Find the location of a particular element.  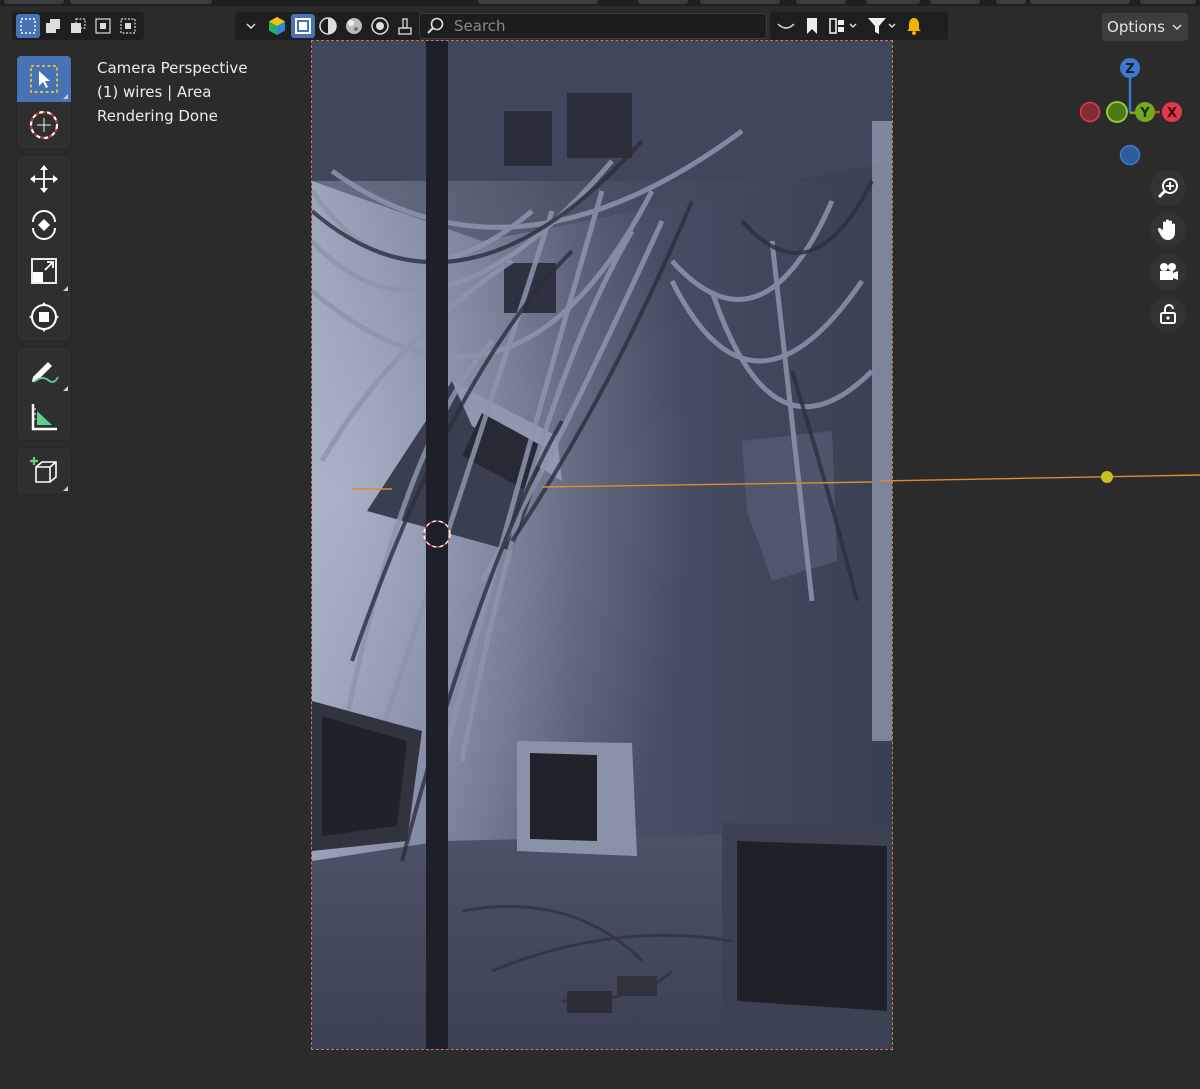

selection-mode-group is located at coordinates (78, 26).